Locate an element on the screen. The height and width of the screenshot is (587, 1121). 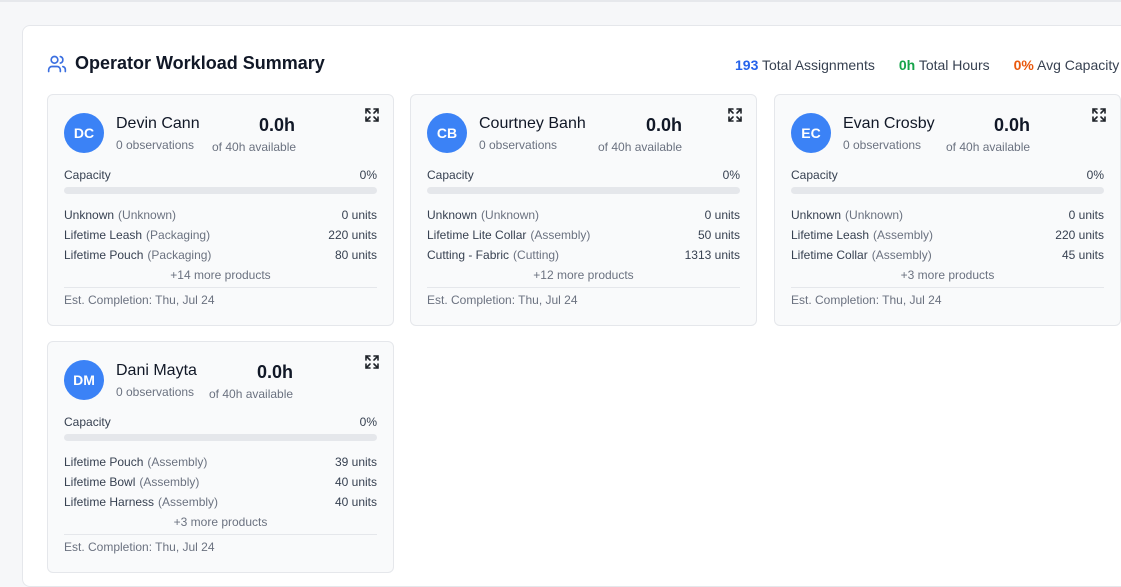
stat-value: 193 is located at coordinates (747, 65).